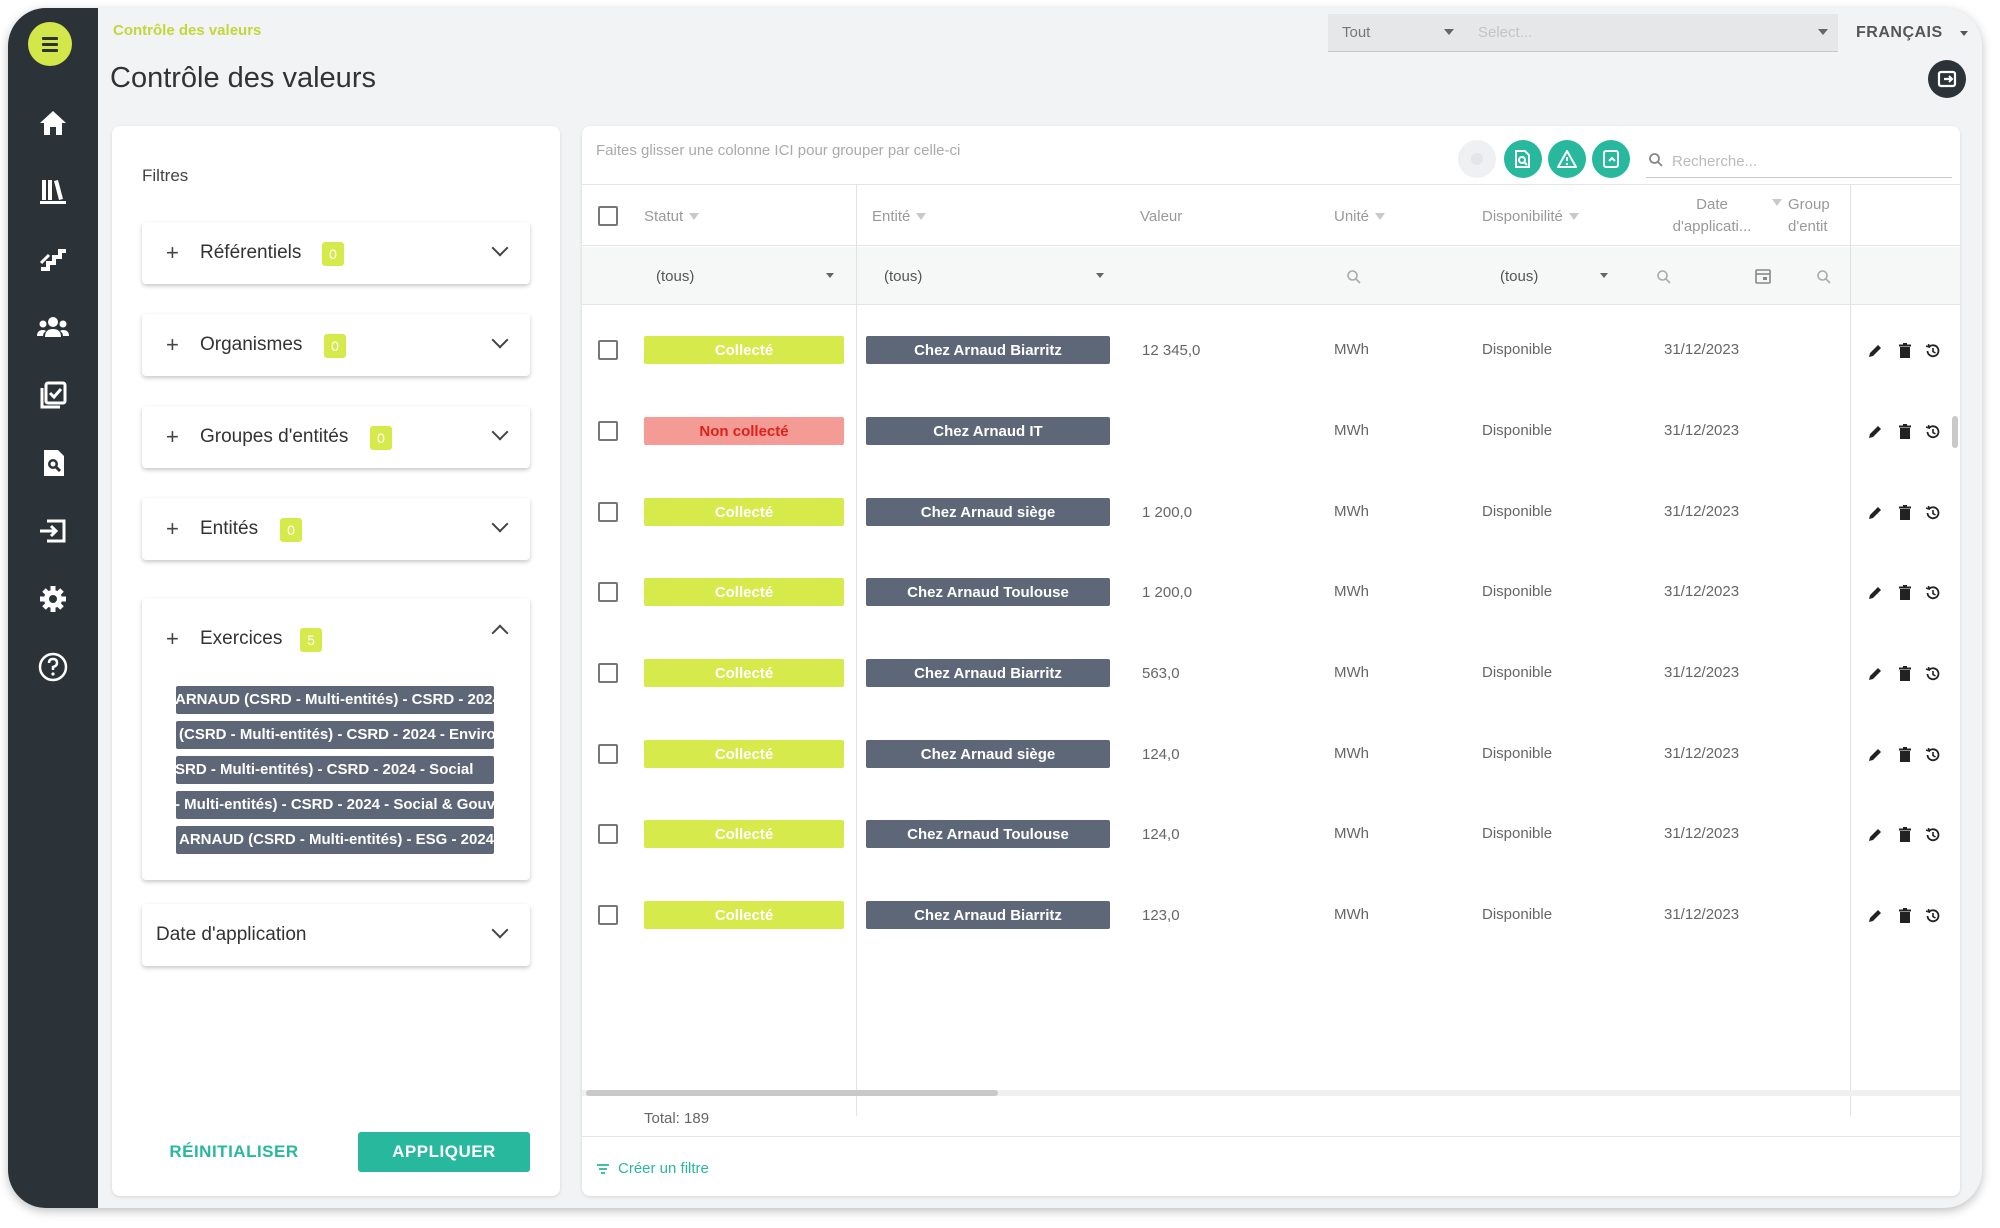 This screenshot has width=2000, height=1228. Describe the element at coordinates (1955, 432) in the screenshot. I see `vertical-scrollbar` at that location.